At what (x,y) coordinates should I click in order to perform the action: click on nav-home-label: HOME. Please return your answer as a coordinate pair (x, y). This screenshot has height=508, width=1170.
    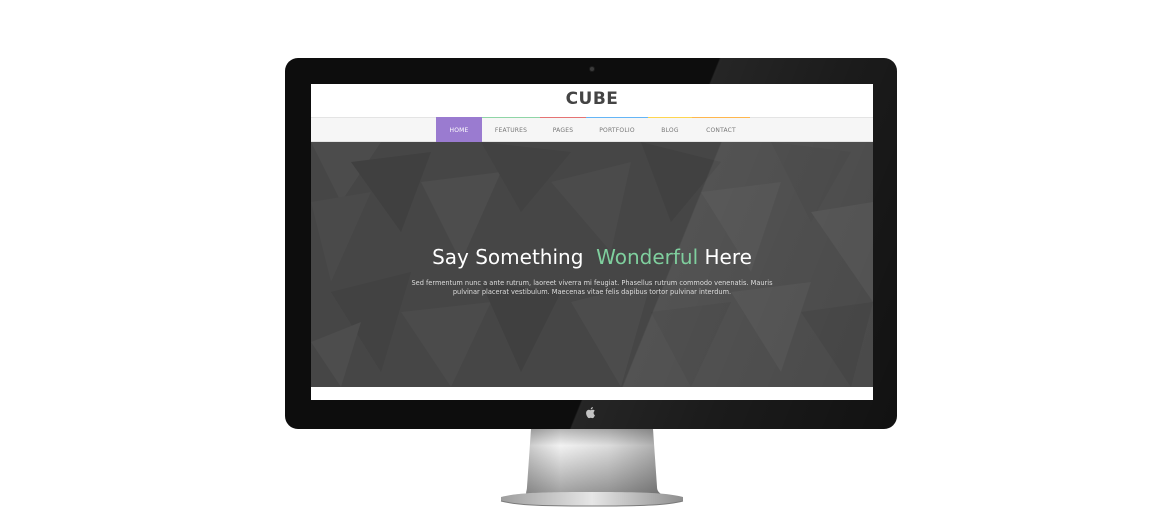
    Looking at the image, I should click on (459, 130).